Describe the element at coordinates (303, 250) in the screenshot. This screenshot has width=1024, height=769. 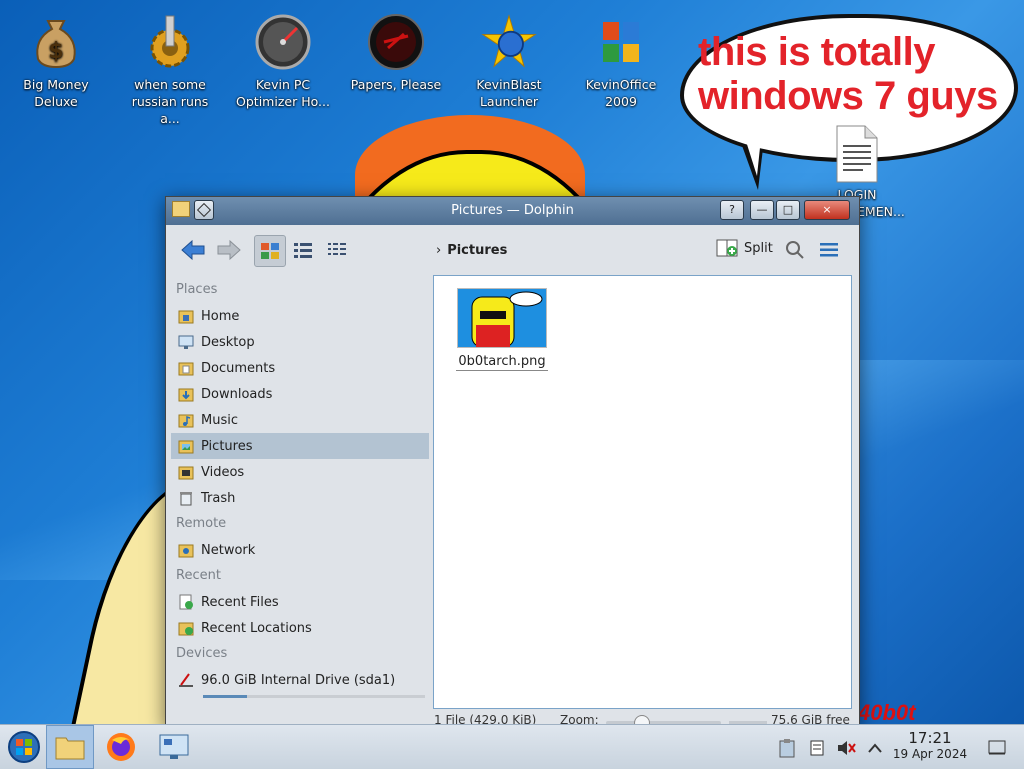
I see `compact-view-button` at that location.